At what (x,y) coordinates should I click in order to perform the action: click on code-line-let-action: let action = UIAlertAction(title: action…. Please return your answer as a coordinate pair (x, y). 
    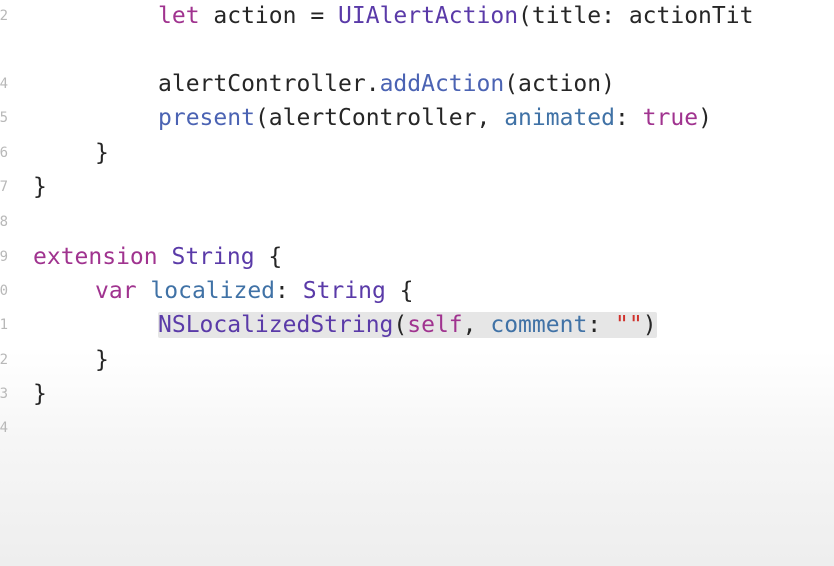
    Looking at the image, I should click on (455, 16).